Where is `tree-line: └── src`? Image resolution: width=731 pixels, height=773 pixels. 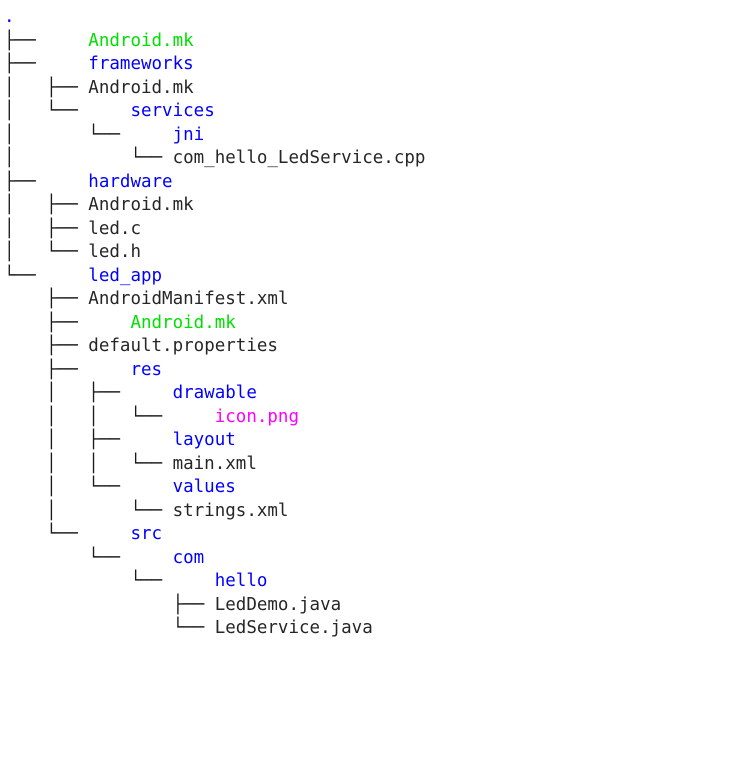 tree-line: └── src is located at coordinates (367, 535).